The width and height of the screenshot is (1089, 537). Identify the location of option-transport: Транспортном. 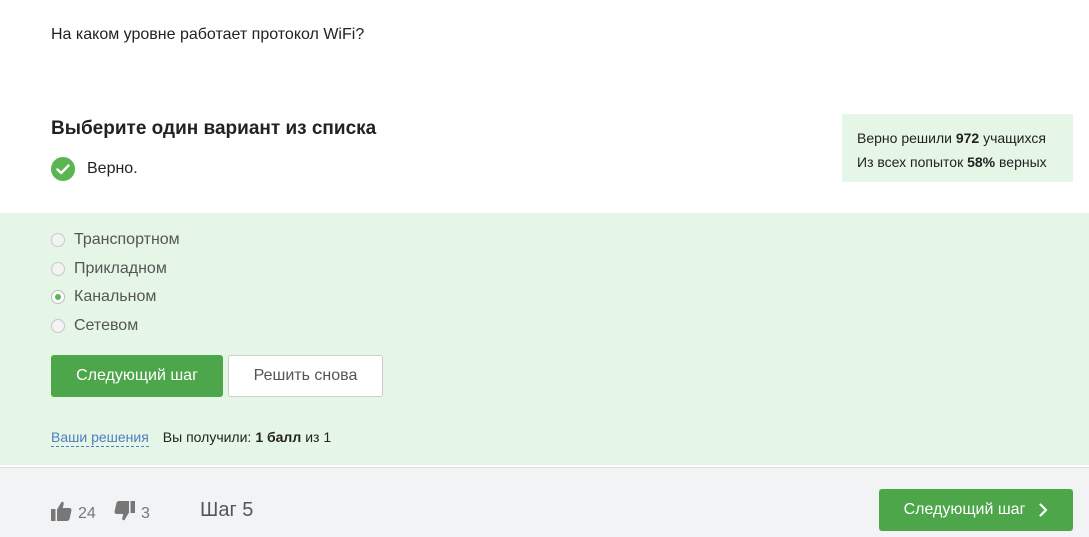
(115, 240).